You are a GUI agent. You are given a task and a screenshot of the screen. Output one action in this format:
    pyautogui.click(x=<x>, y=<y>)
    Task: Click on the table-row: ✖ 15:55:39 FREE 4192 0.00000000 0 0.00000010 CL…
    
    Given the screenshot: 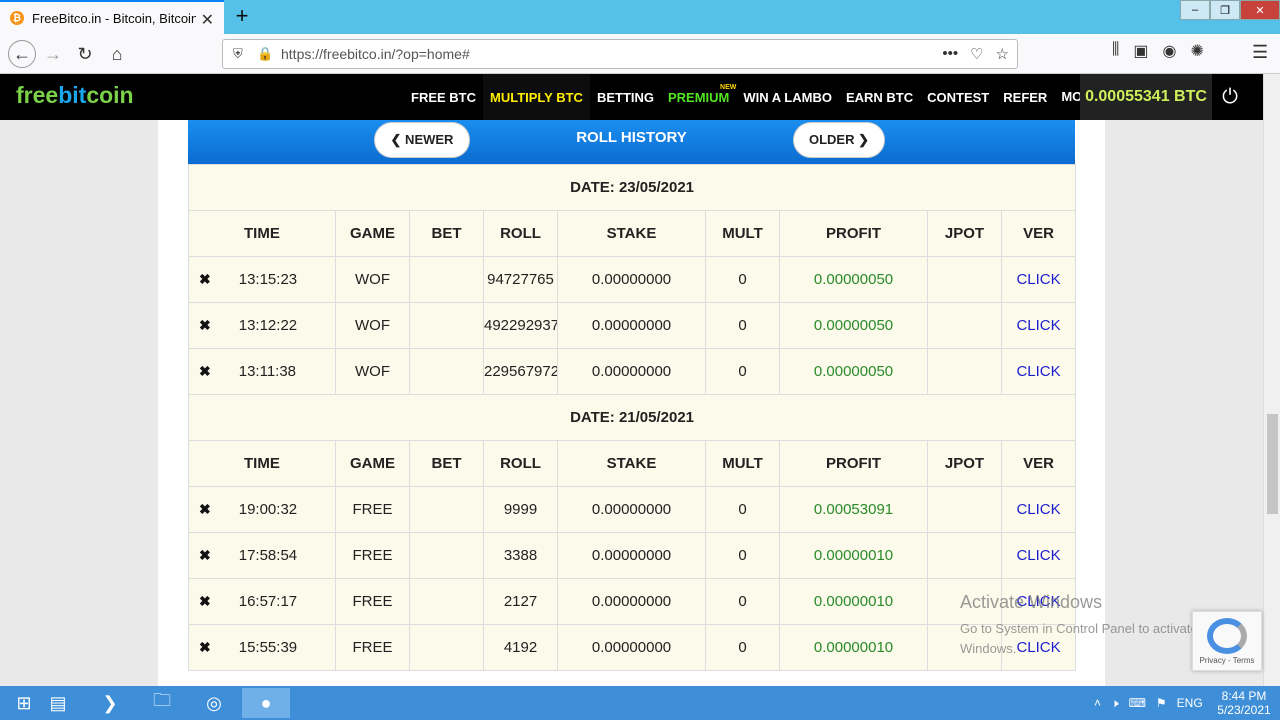 What is the action you would take?
    pyautogui.click(x=632, y=647)
    